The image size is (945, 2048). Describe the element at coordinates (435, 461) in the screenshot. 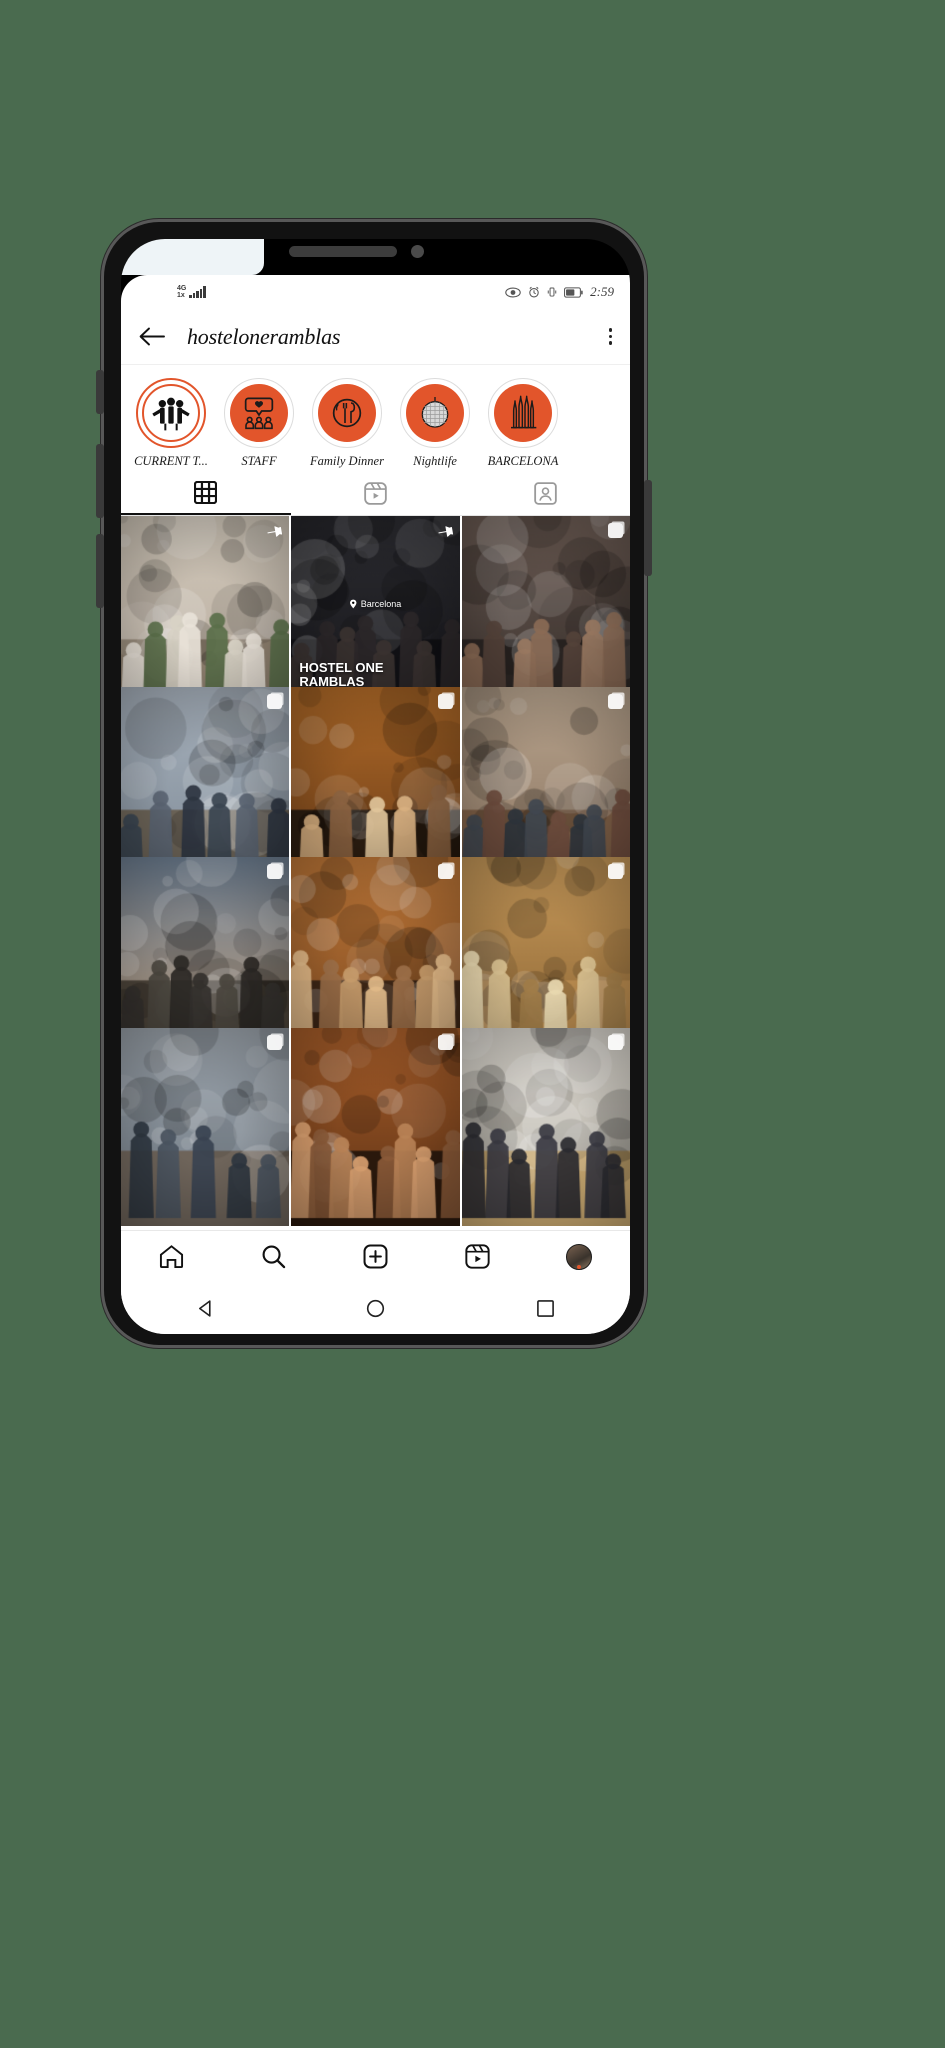

I see `highlight-label: Nightlife` at that location.